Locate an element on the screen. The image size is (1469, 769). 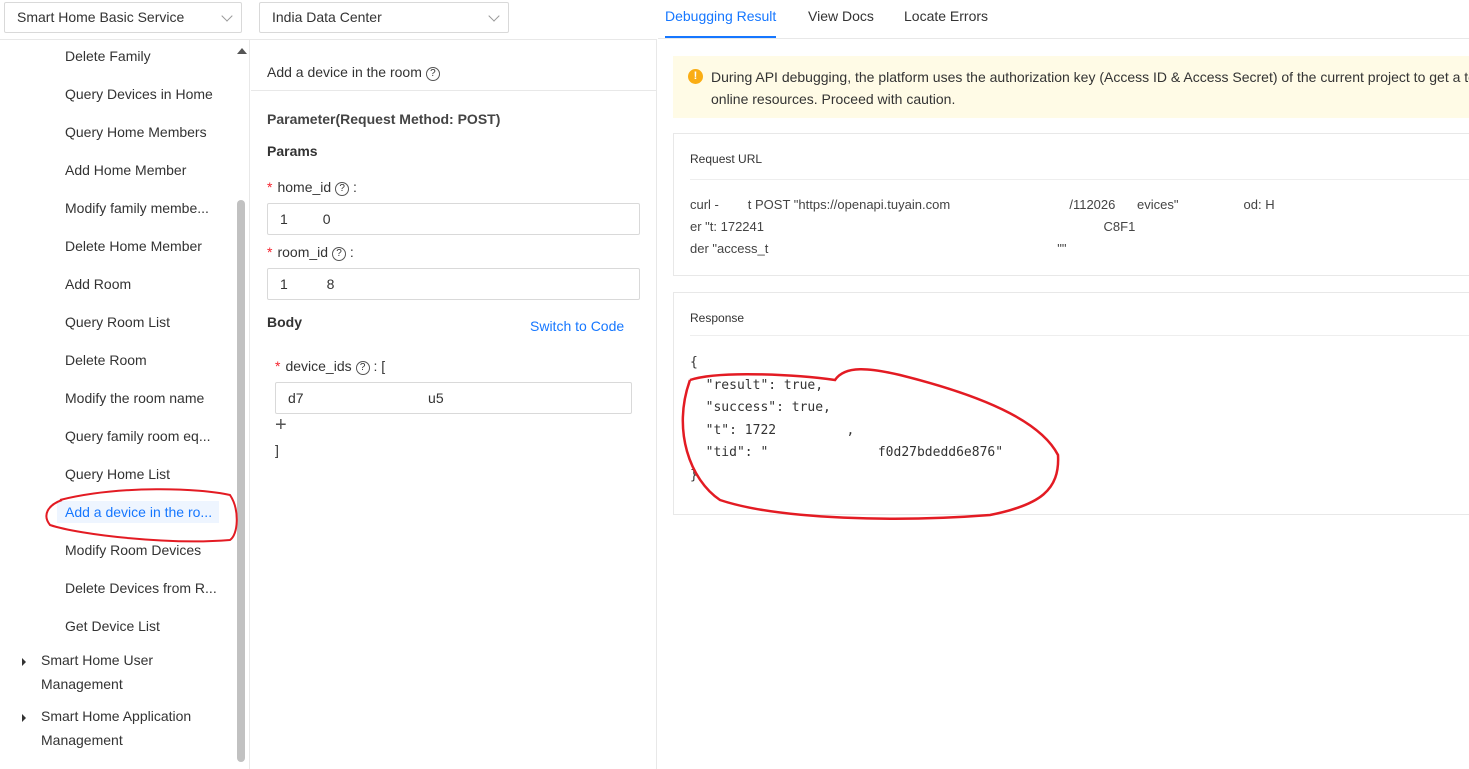
annotation-circle-sidebar is located at coordinates (141, 515).